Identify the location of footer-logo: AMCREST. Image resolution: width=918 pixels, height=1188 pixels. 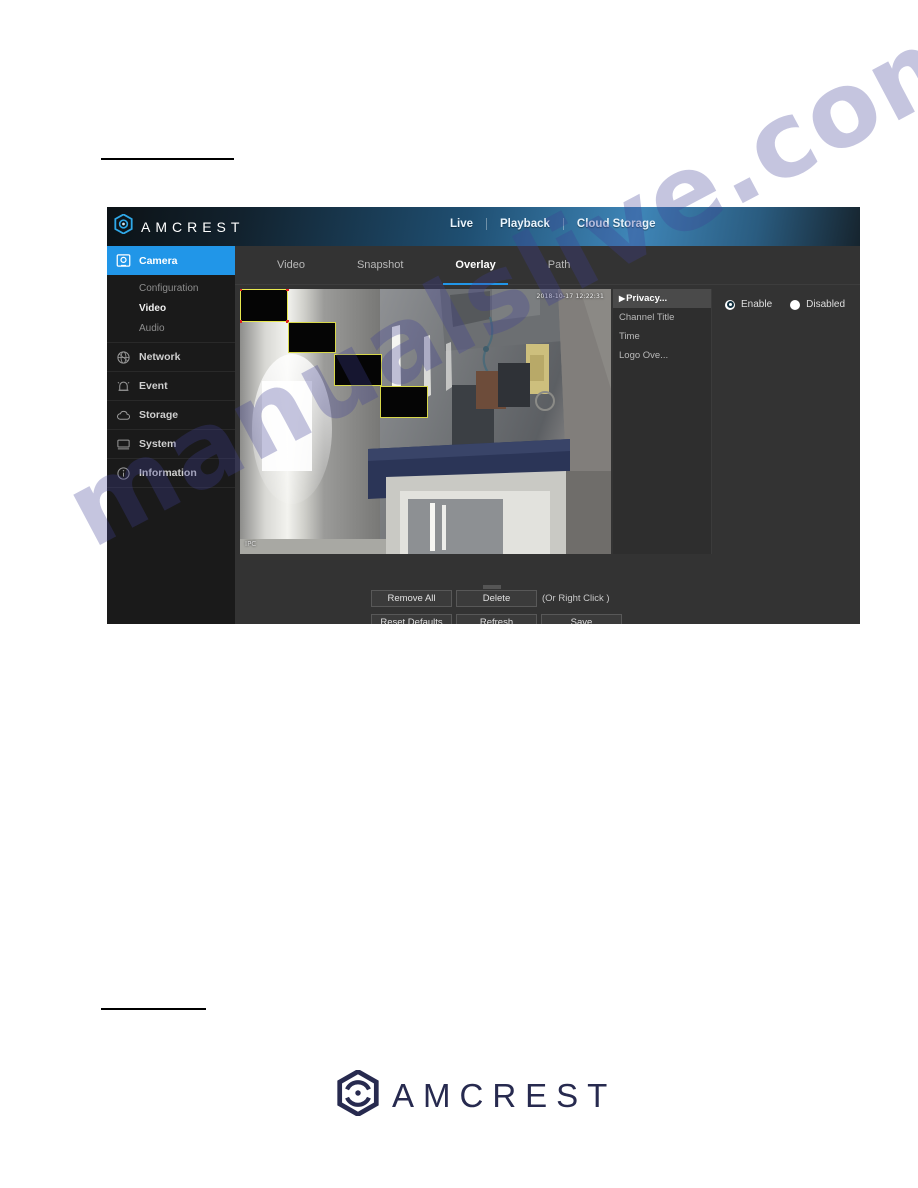
(477, 1094).